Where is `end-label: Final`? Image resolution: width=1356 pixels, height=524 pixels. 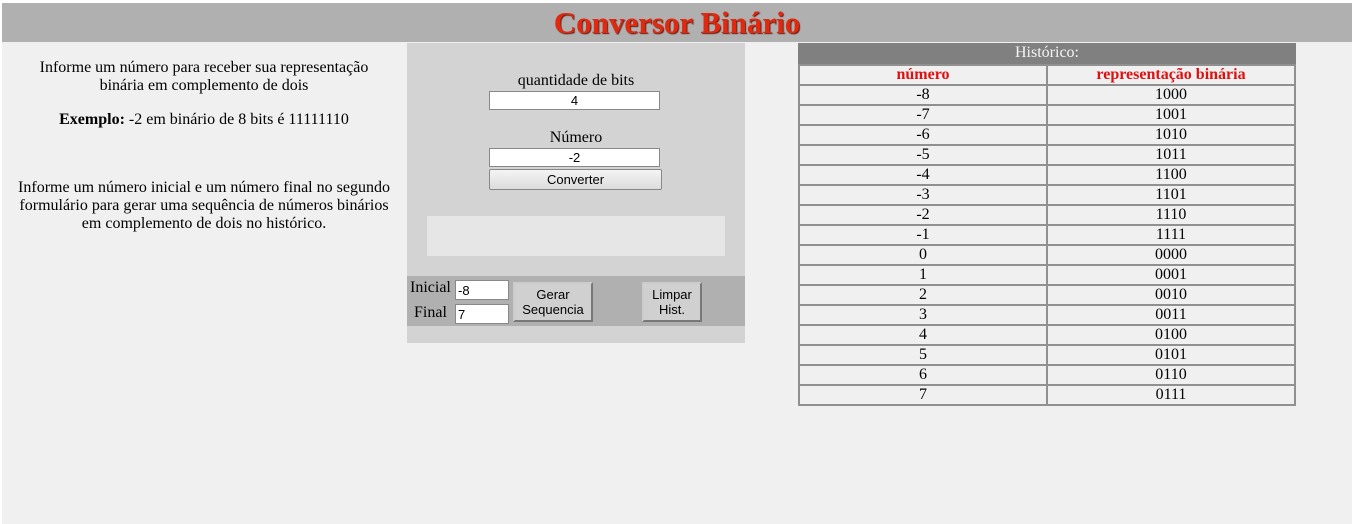
end-label: Final is located at coordinates (430, 312).